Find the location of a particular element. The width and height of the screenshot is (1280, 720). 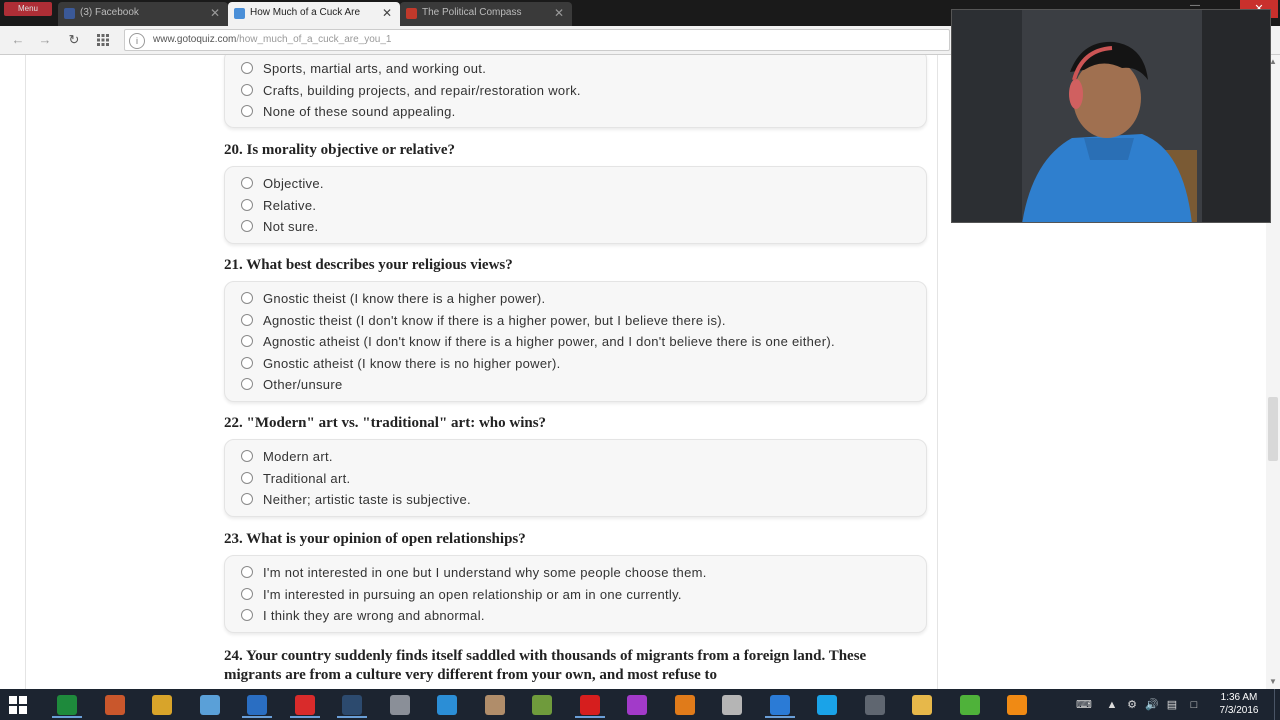

utorrent-icon-glyph is located at coordinates (969, 705).